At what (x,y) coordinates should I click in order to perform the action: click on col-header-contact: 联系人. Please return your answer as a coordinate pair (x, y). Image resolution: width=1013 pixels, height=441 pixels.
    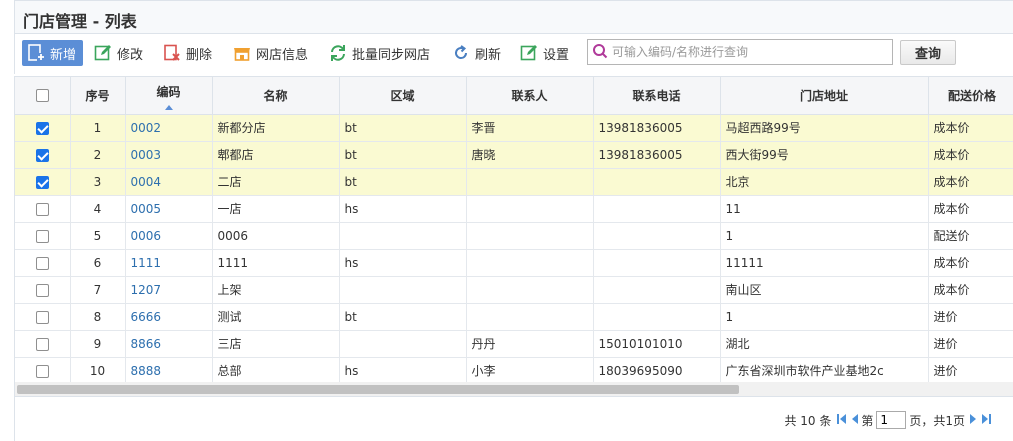
    Looking at the image, I should click on (530, 96).